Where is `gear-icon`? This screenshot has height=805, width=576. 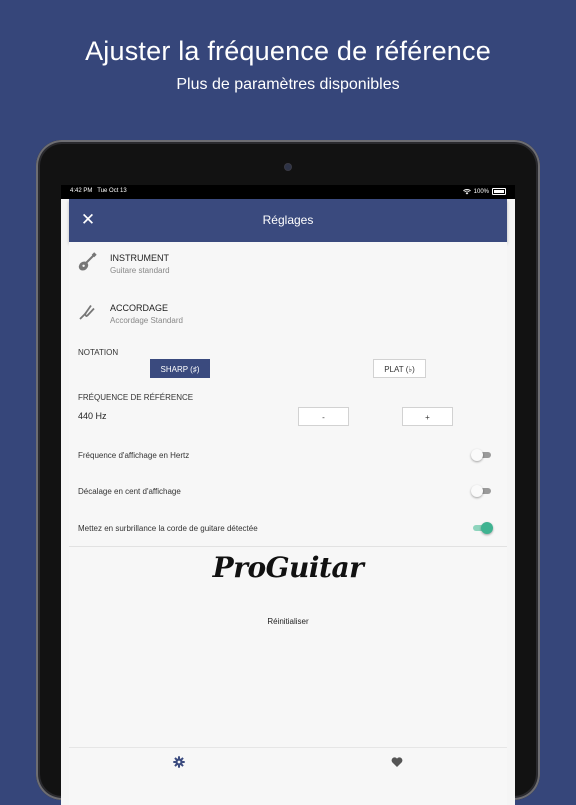
gear-icon is located at coordinates (179, 762).